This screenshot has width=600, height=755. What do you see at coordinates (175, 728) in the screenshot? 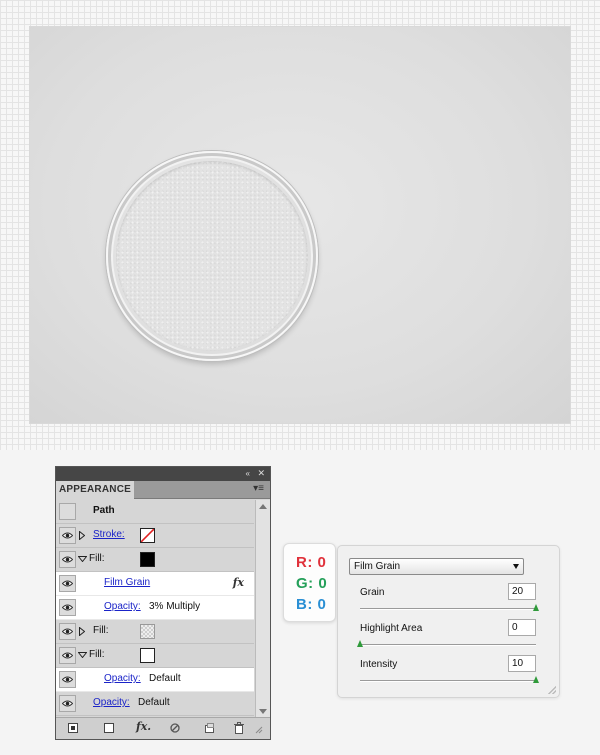
I see `clear-appearance-icon` at bounding box center [175, 728].